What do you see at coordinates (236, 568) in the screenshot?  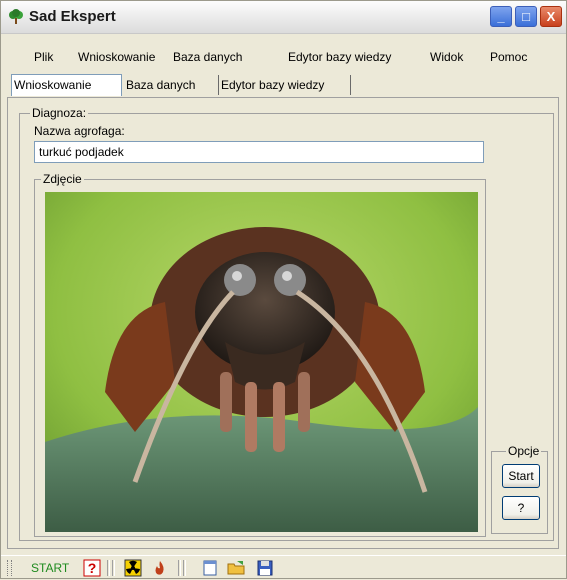 I see `open-folder-icon` at bounding box center [236, 568].